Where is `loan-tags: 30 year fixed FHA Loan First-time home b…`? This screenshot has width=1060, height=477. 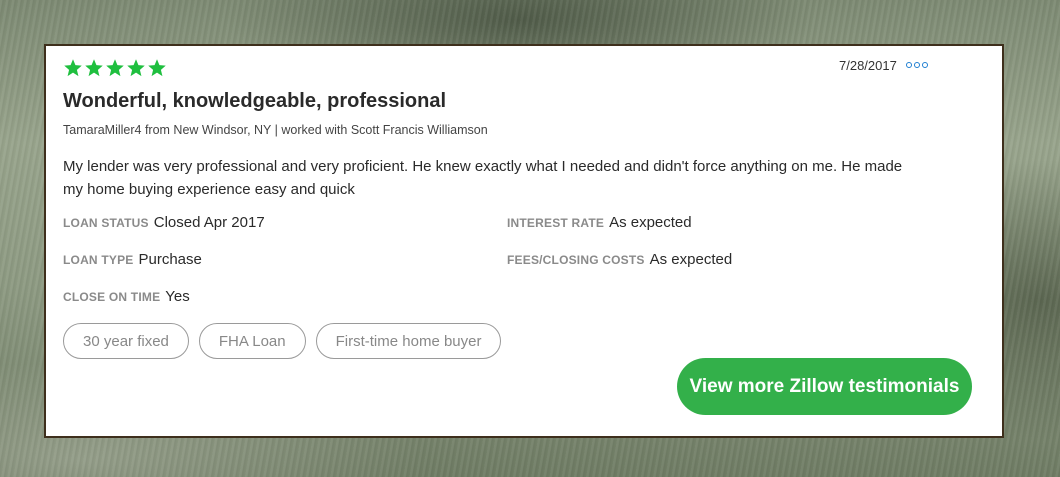 loan-tags: 30 year fixed FHA Loan First-time home b… is located at coordinates (282, 341).